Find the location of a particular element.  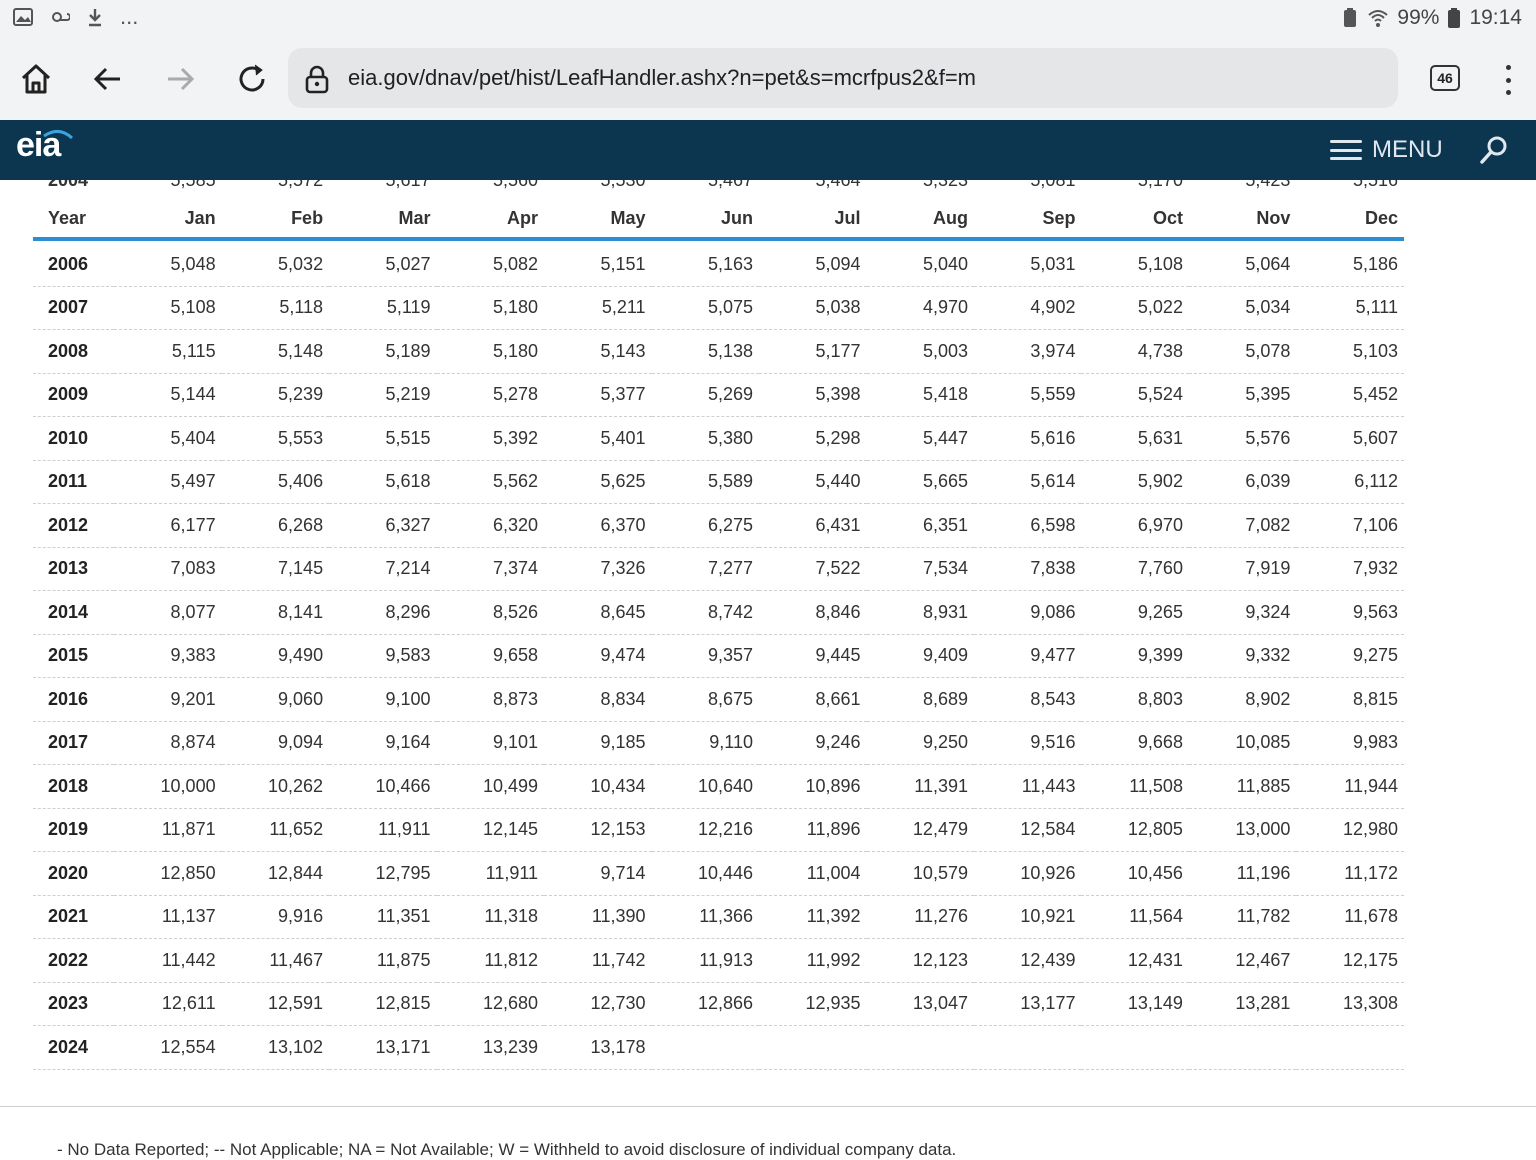

cell-value: 5,034 is located at coordinates (1242, 308).